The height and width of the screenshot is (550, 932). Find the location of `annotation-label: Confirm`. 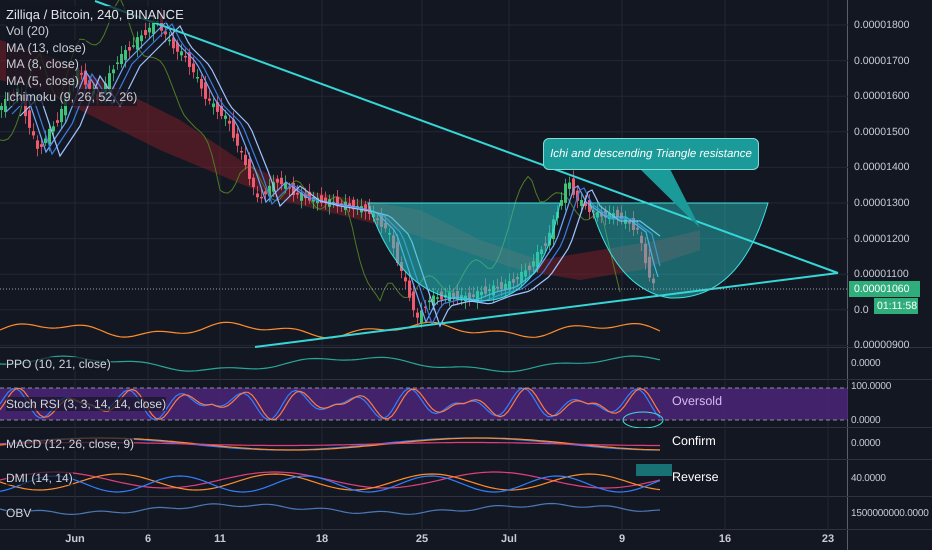

annotation-label: Confirm is located at coordinates (694, 441).